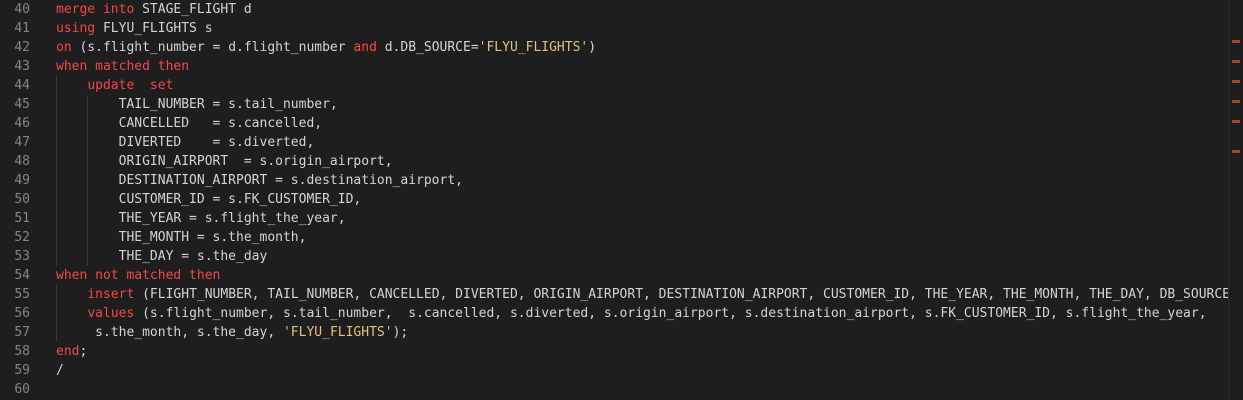  I want to click on code-line: s.the_month, s.the_day, 'FLYU_FLIGHTS');, so click(232, 332).